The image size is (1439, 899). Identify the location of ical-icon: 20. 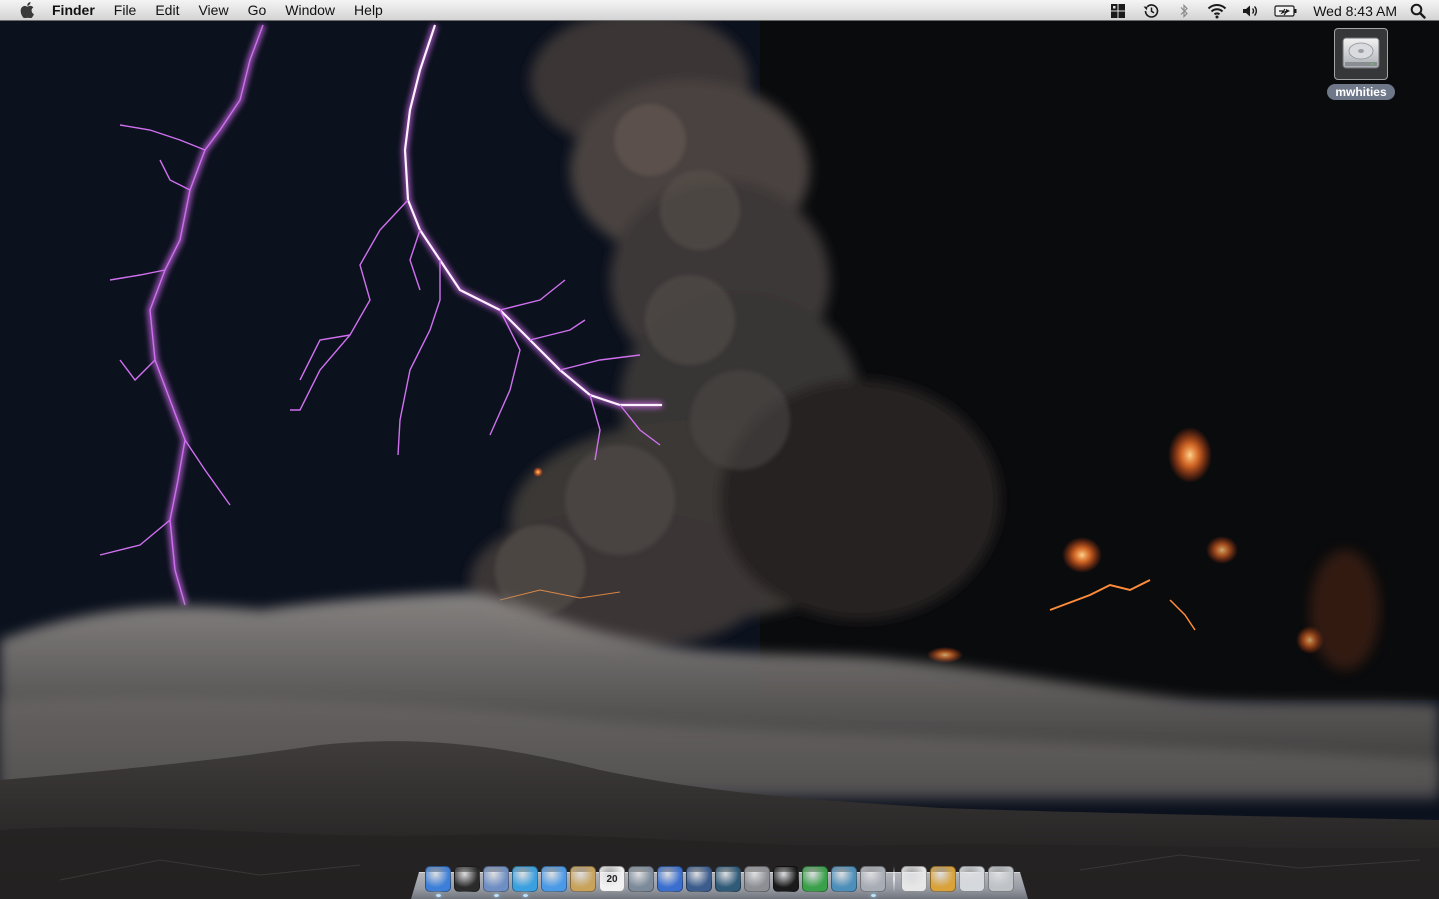
(612, 879).